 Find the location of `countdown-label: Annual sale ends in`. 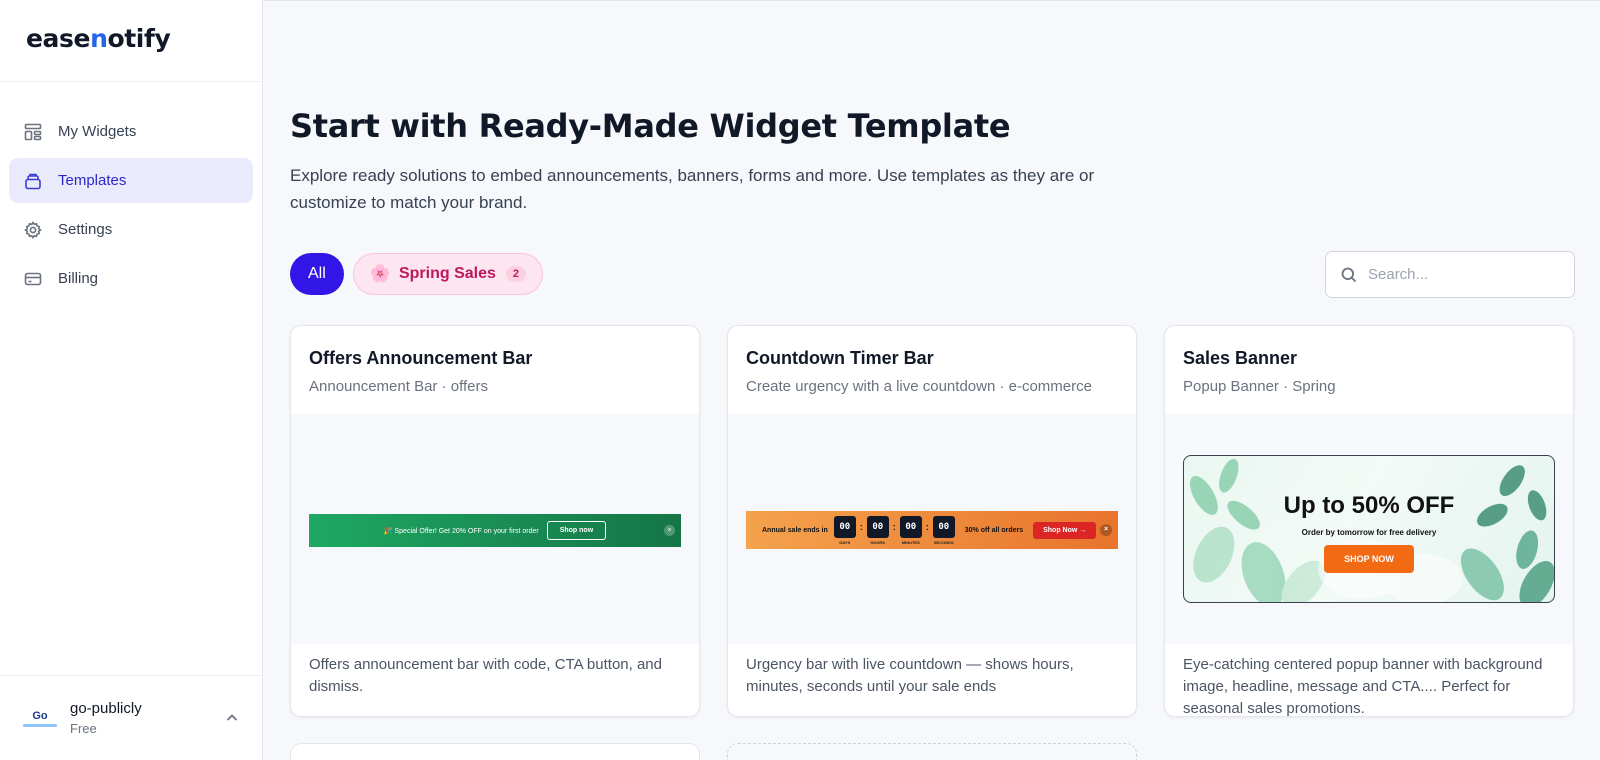

countdown-label: Annual sale ends in is located at coordinates (795, 530).